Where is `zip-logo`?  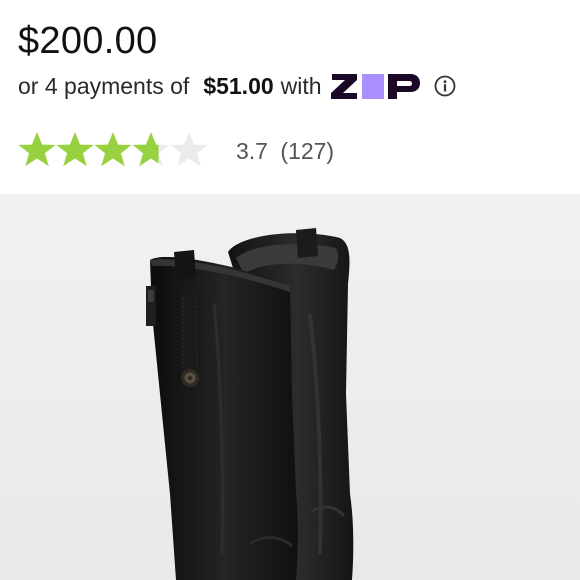
zip-logo is located at coordinates (376, 86).